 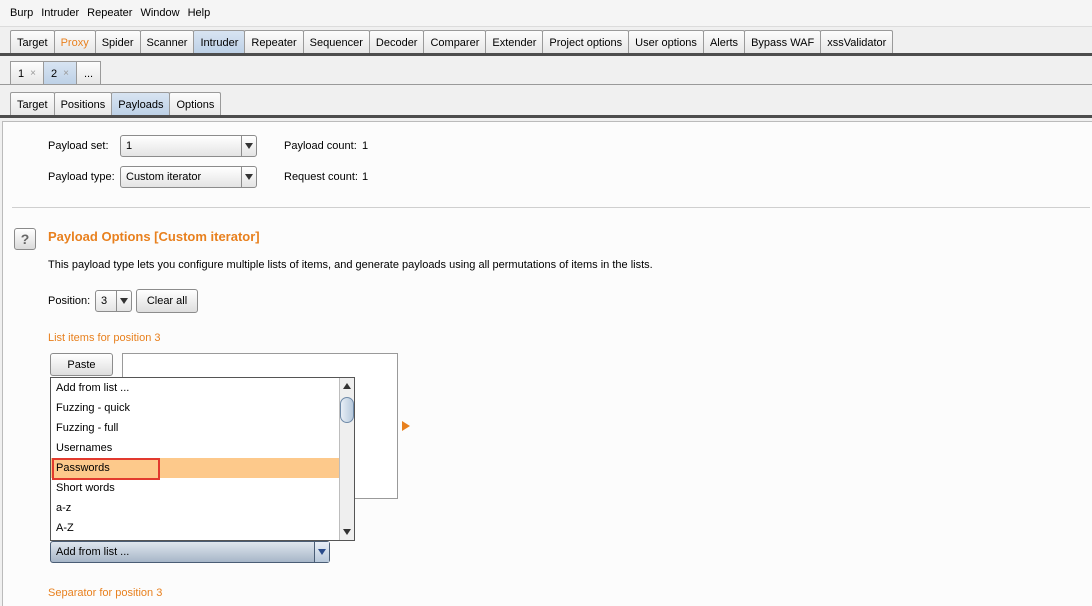 What do you see at coordinates (783, 42) in the screenshot?
I see `tab-bypass-waf: Bypass WAF` at bounding box center [783, 42].